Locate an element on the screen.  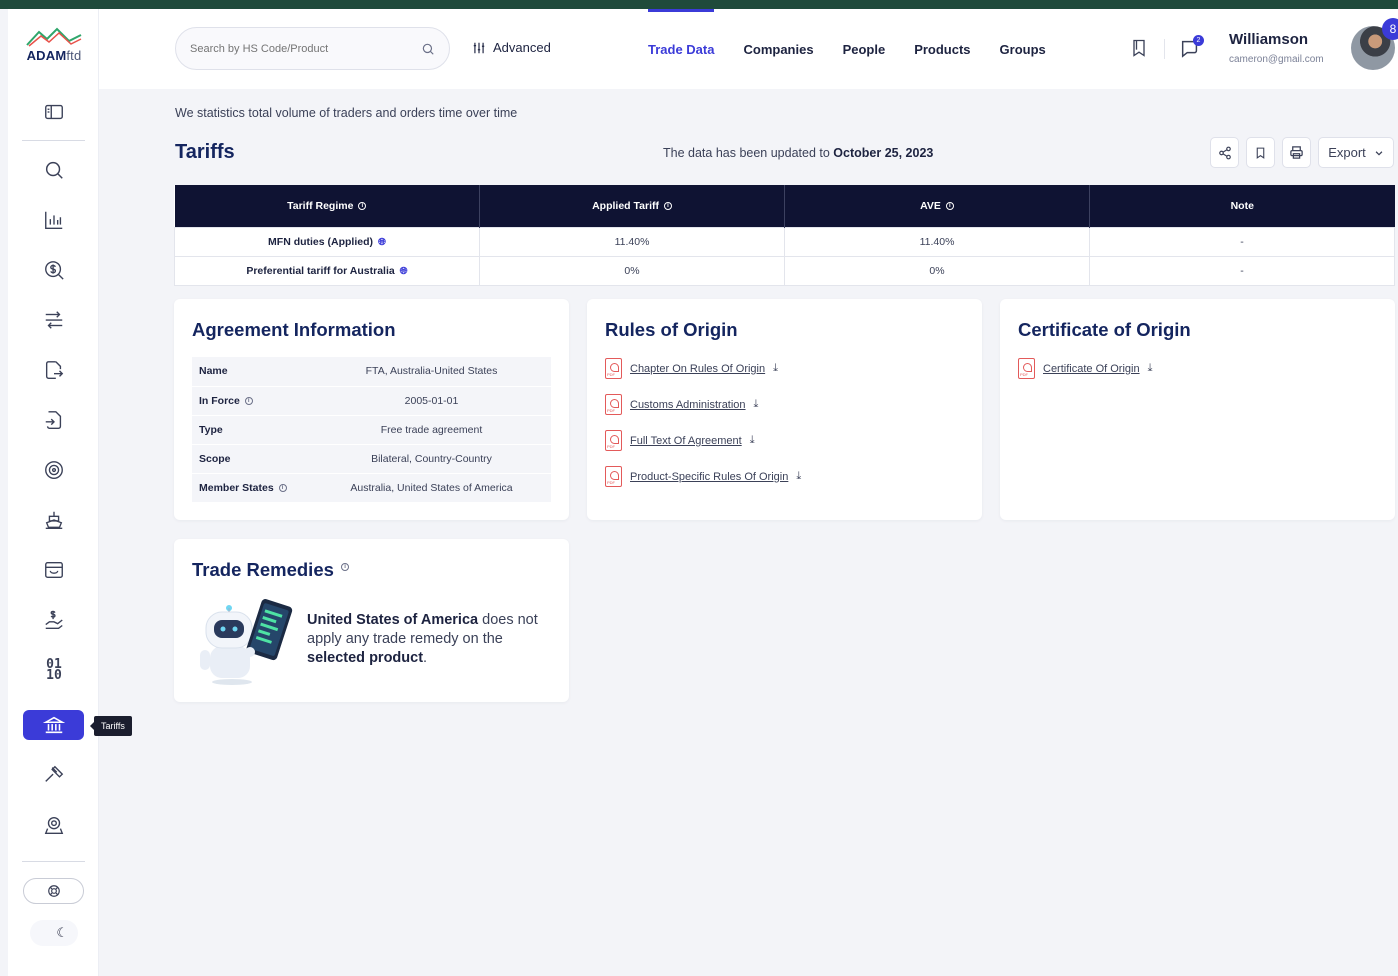
table-cell: - is located at coordinates (1242, 241).